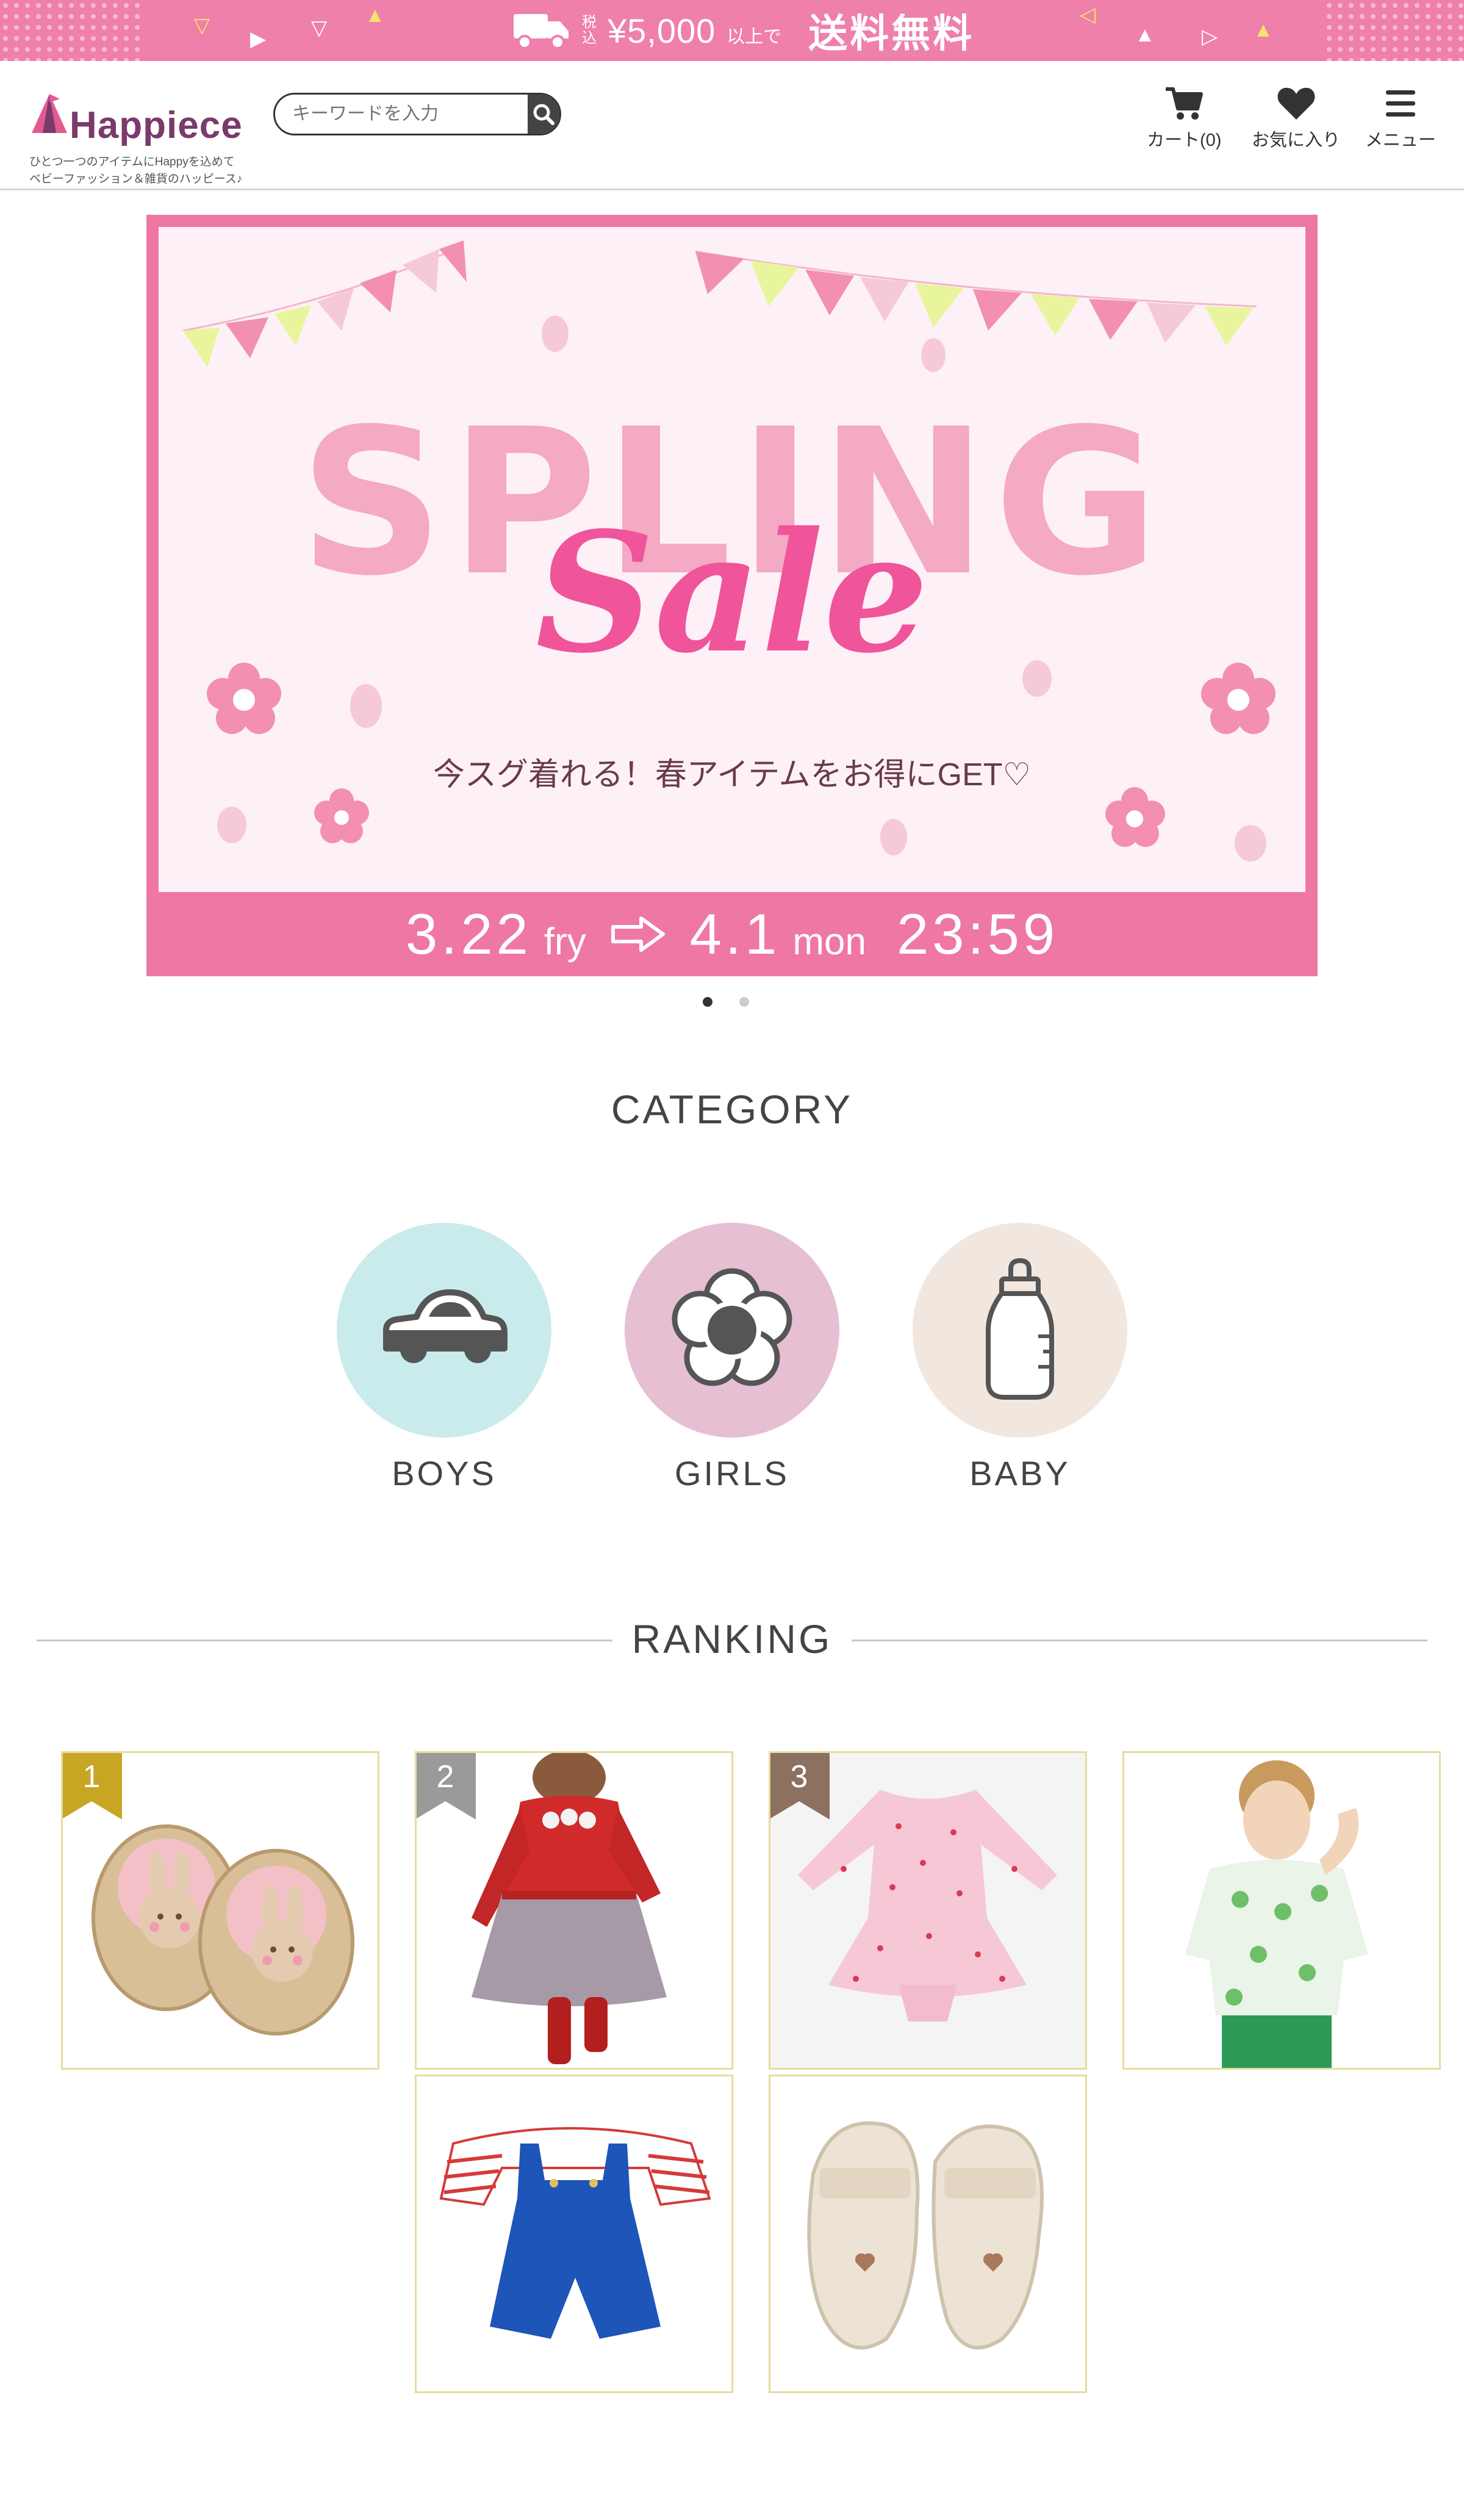  Describe the element at coordinates (928, 1910) in the screenshot. I see `ranking-product-card: 3` at that location.